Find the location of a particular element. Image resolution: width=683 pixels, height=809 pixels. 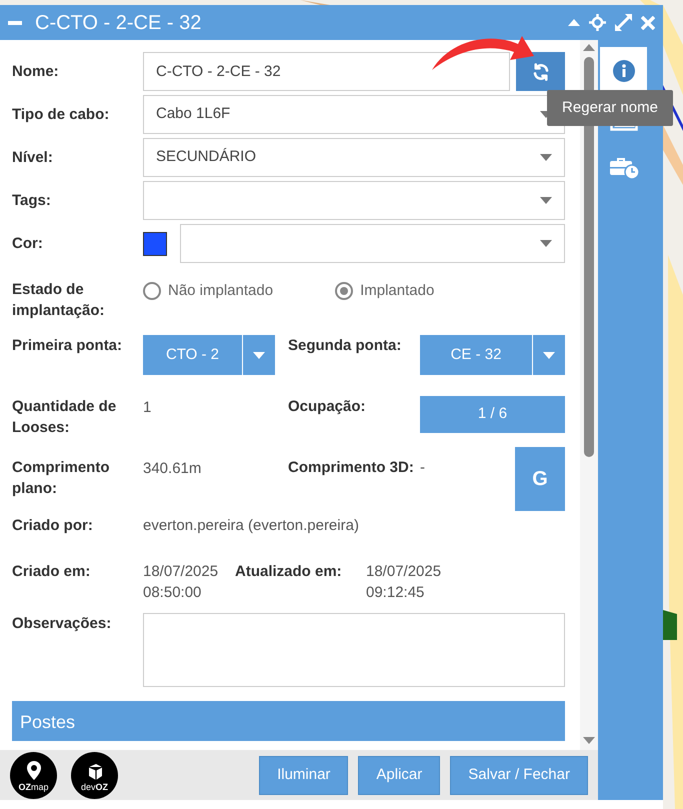

expand-icon is located at coordinates (623, 22).